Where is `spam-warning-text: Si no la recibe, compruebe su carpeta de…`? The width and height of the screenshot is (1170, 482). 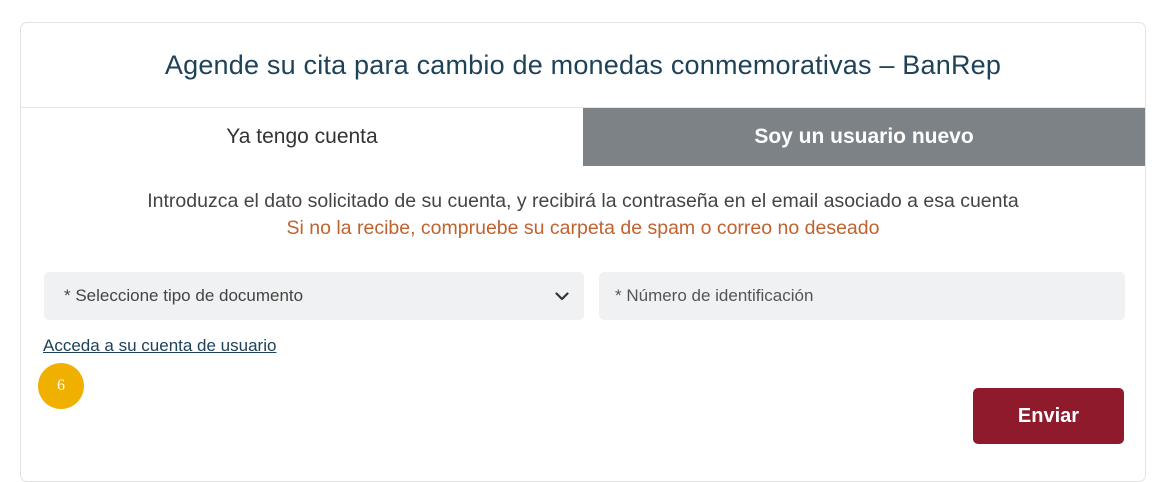 spam-warning-text: Si no la recibe, compruebe su carpeta de… is located at coordinates (583, 228).